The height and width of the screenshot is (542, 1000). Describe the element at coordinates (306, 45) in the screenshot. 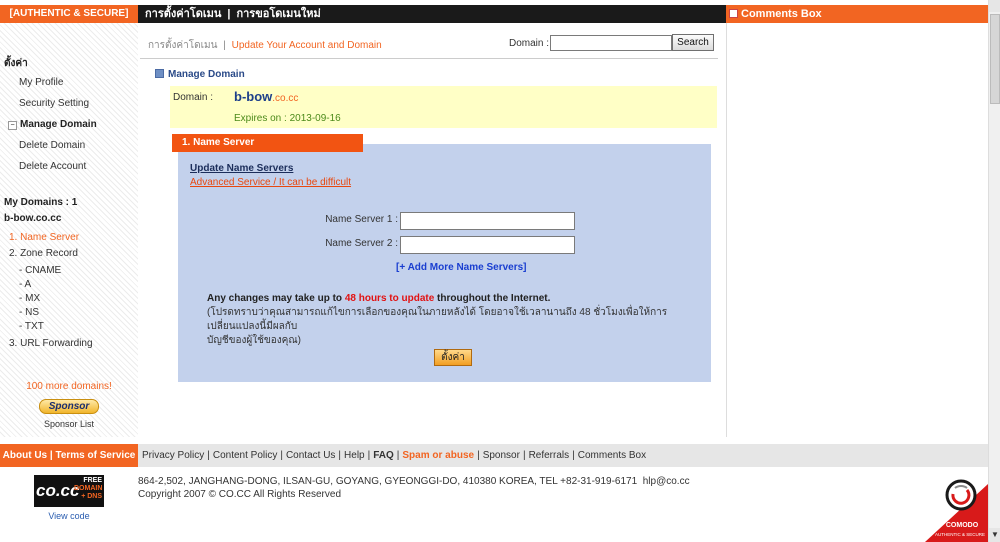

I see `breadcrumb-current: Update Your Account and Domain` at that location.